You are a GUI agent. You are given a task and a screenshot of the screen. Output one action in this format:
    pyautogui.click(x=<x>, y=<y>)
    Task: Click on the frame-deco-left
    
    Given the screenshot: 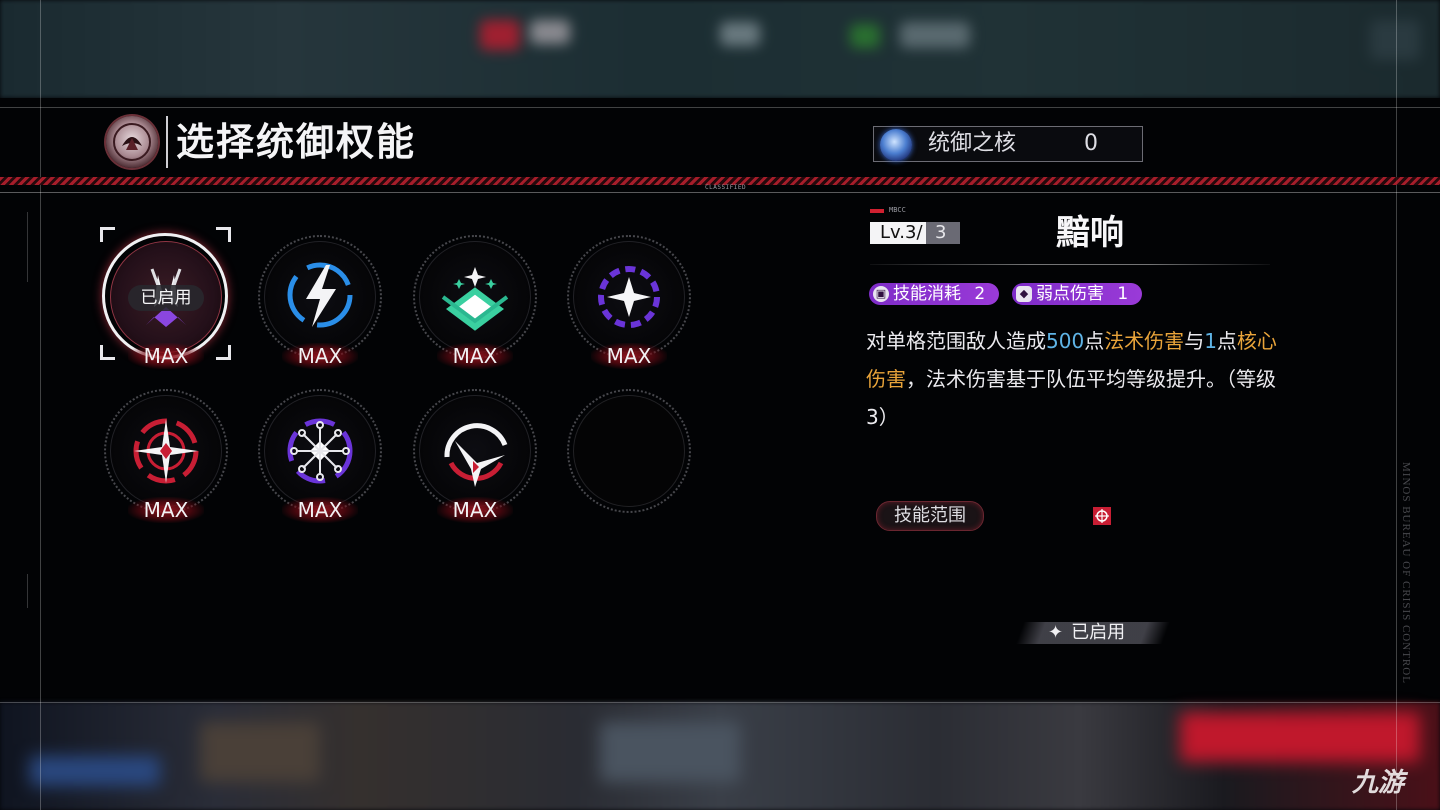 What is the action you would take?
    pyautogui.click(x=27, y=247)
    